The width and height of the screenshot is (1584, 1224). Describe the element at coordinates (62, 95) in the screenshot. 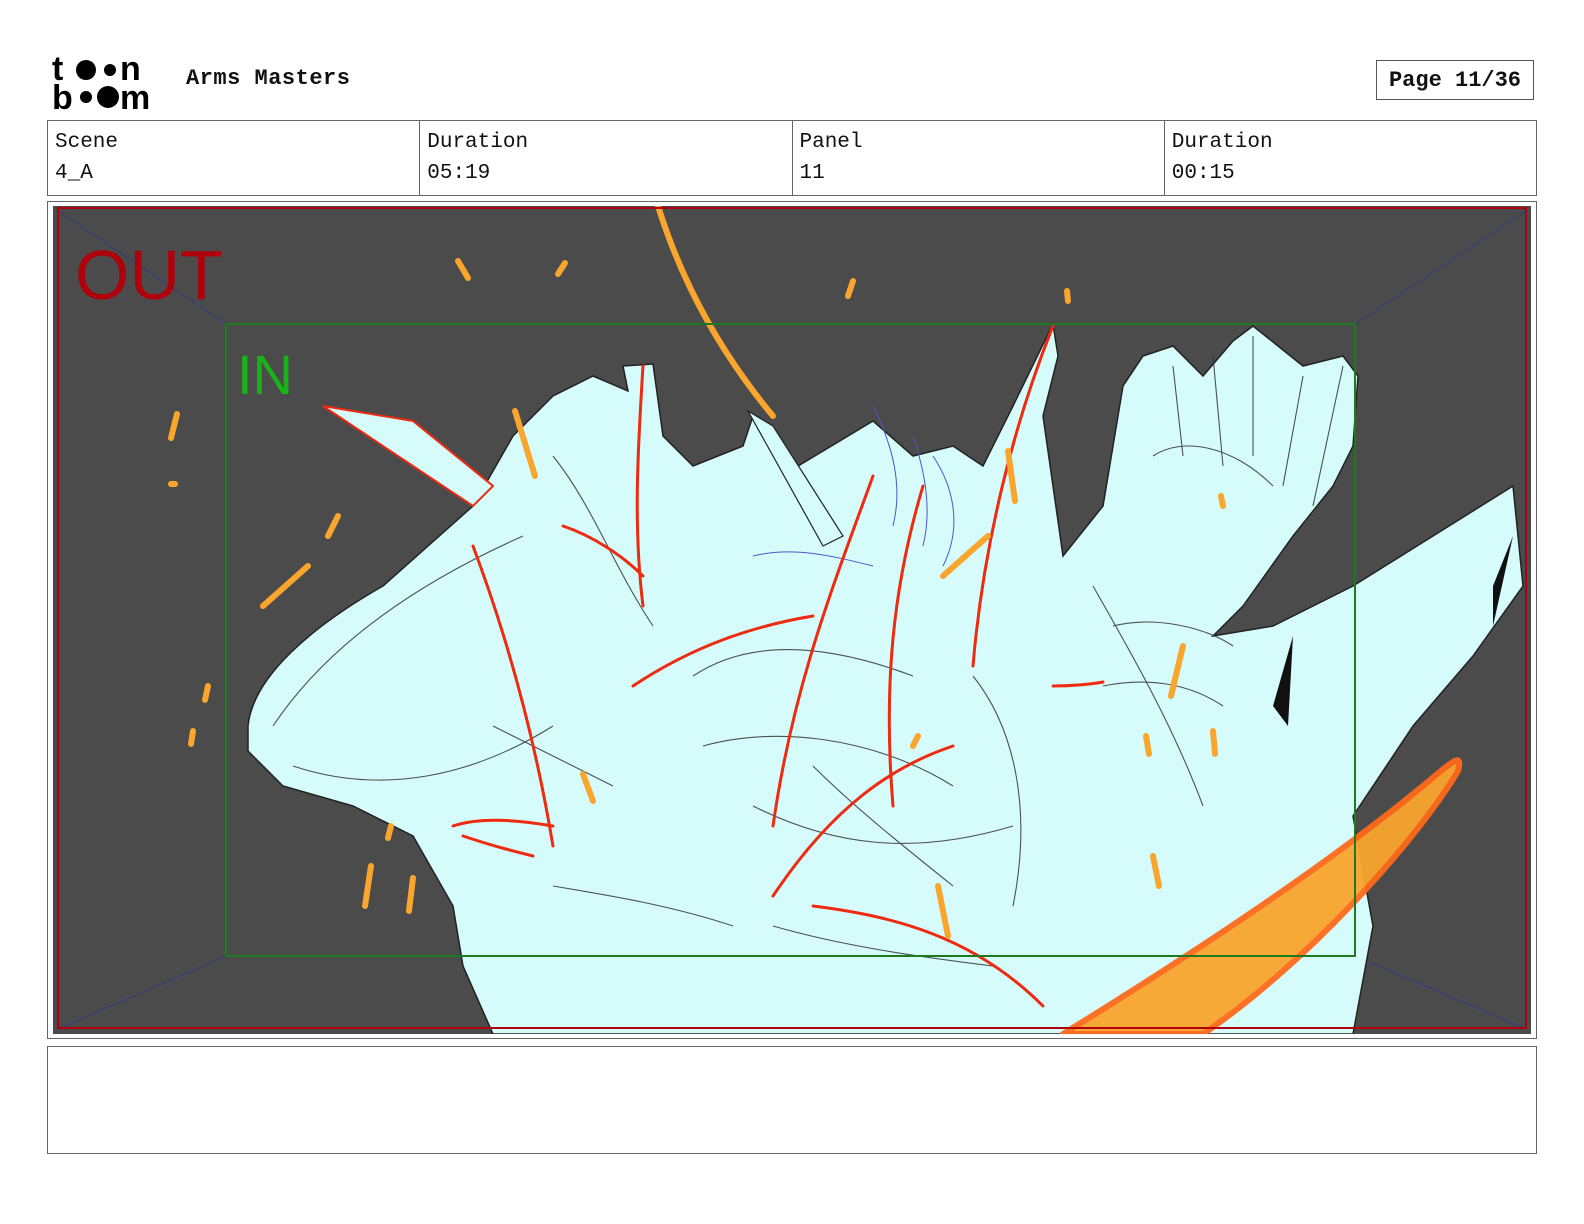

I see `svg-text: b` at that location.